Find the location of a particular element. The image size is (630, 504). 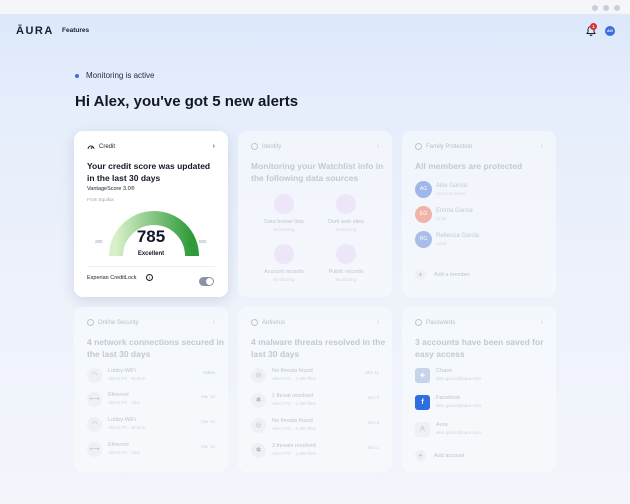

account-row: f Facebook alex.garcia@aura.com is located at coordinates (479, 404).